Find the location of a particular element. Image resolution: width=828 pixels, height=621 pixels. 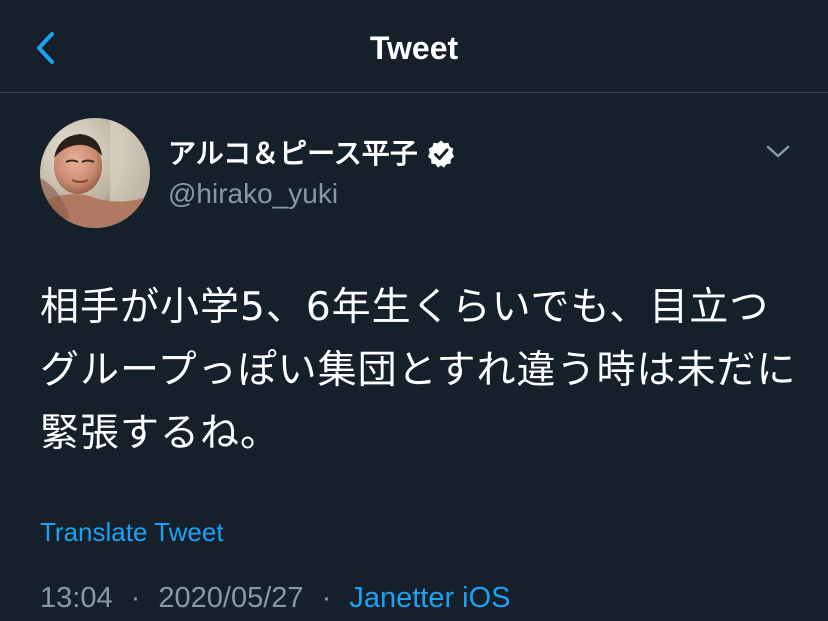

page-title: Tweet is located at coordinates (414, 48).